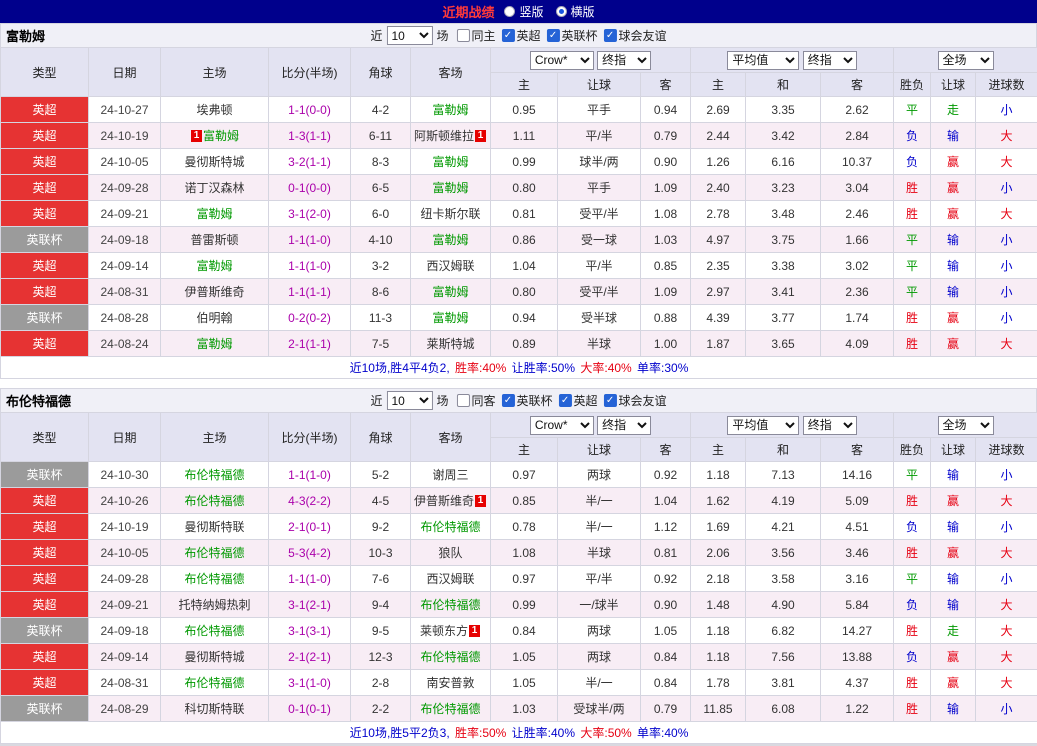 The image size is (1037, 746). Describe the element at coordinates (444, 631) in the screenshot. I see `team-name-text: 莱顿东方` at that location.